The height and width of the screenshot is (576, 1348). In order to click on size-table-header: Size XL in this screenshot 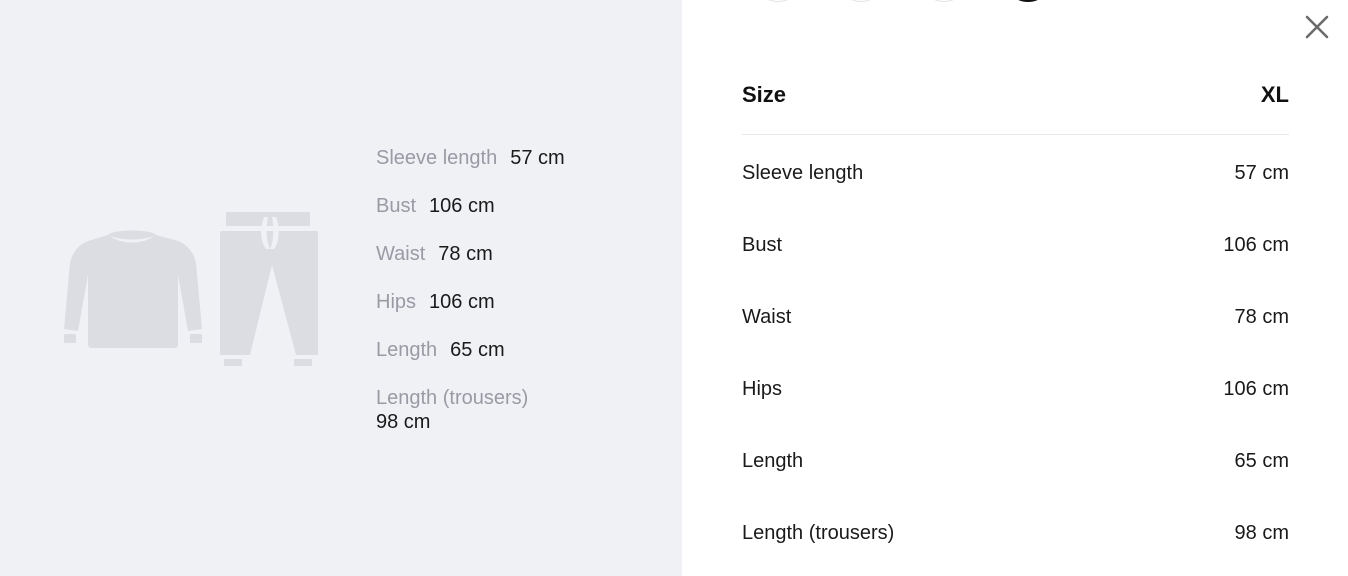, I will do `click(1015, 102)`.